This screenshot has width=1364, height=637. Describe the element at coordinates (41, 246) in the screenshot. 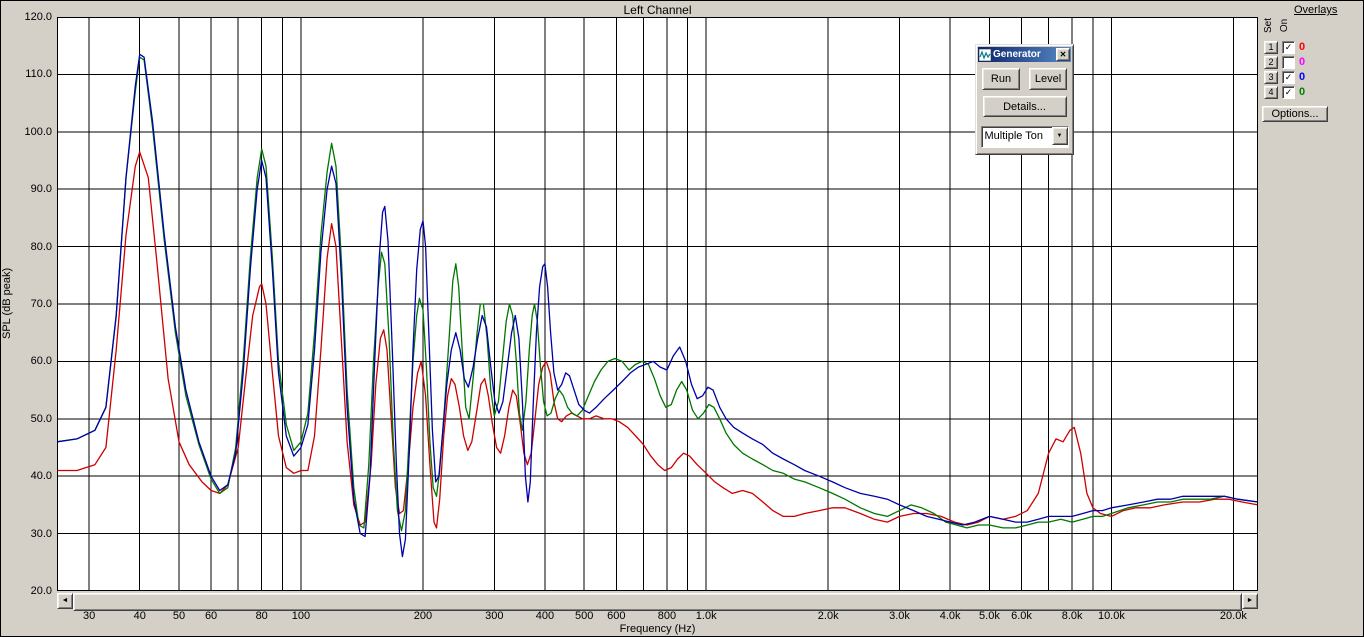

I see `y-tick-label: 80.0` at that location.